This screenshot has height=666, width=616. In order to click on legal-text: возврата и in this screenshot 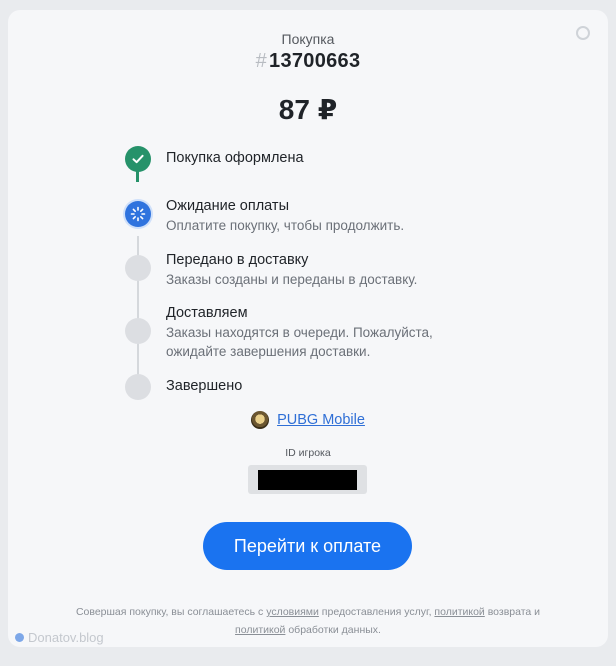, I will do `click(512, 612)`.